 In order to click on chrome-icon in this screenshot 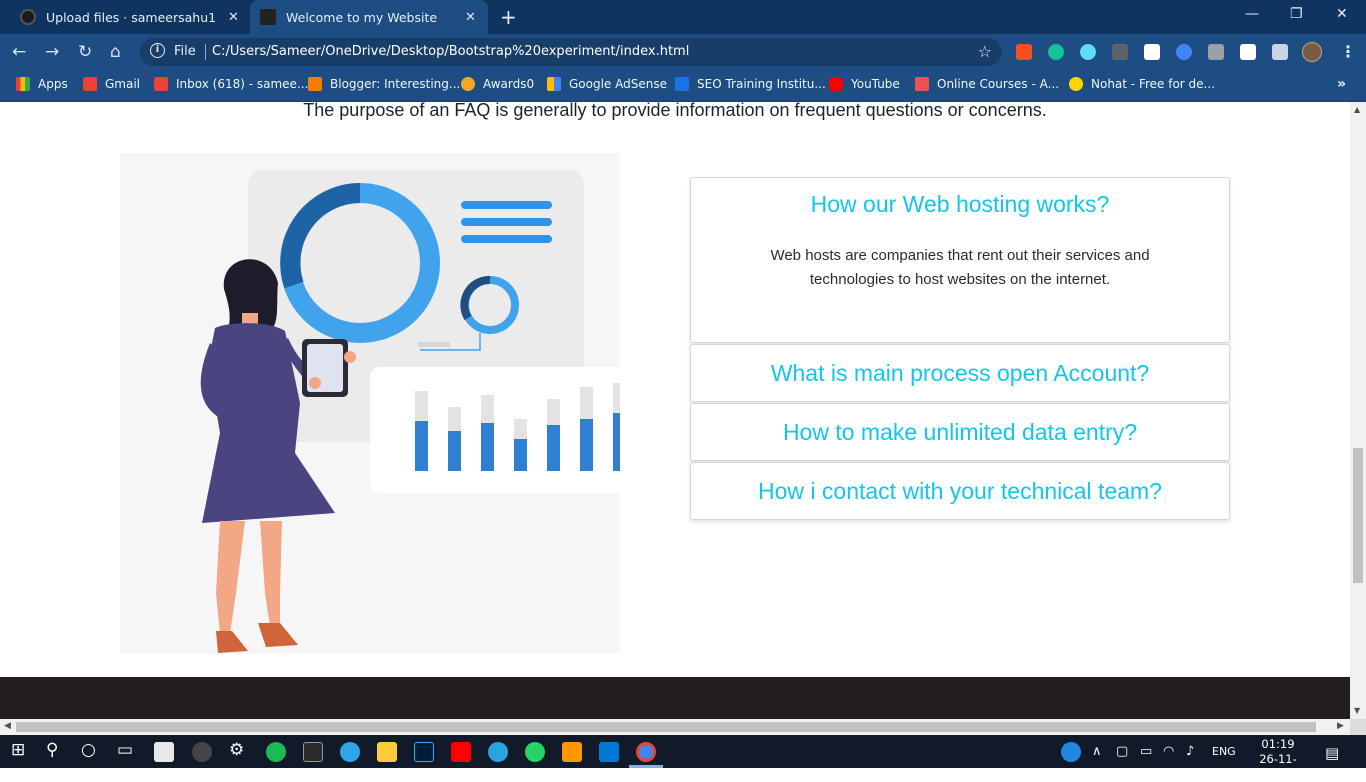, I will do `click(646, 752)`.